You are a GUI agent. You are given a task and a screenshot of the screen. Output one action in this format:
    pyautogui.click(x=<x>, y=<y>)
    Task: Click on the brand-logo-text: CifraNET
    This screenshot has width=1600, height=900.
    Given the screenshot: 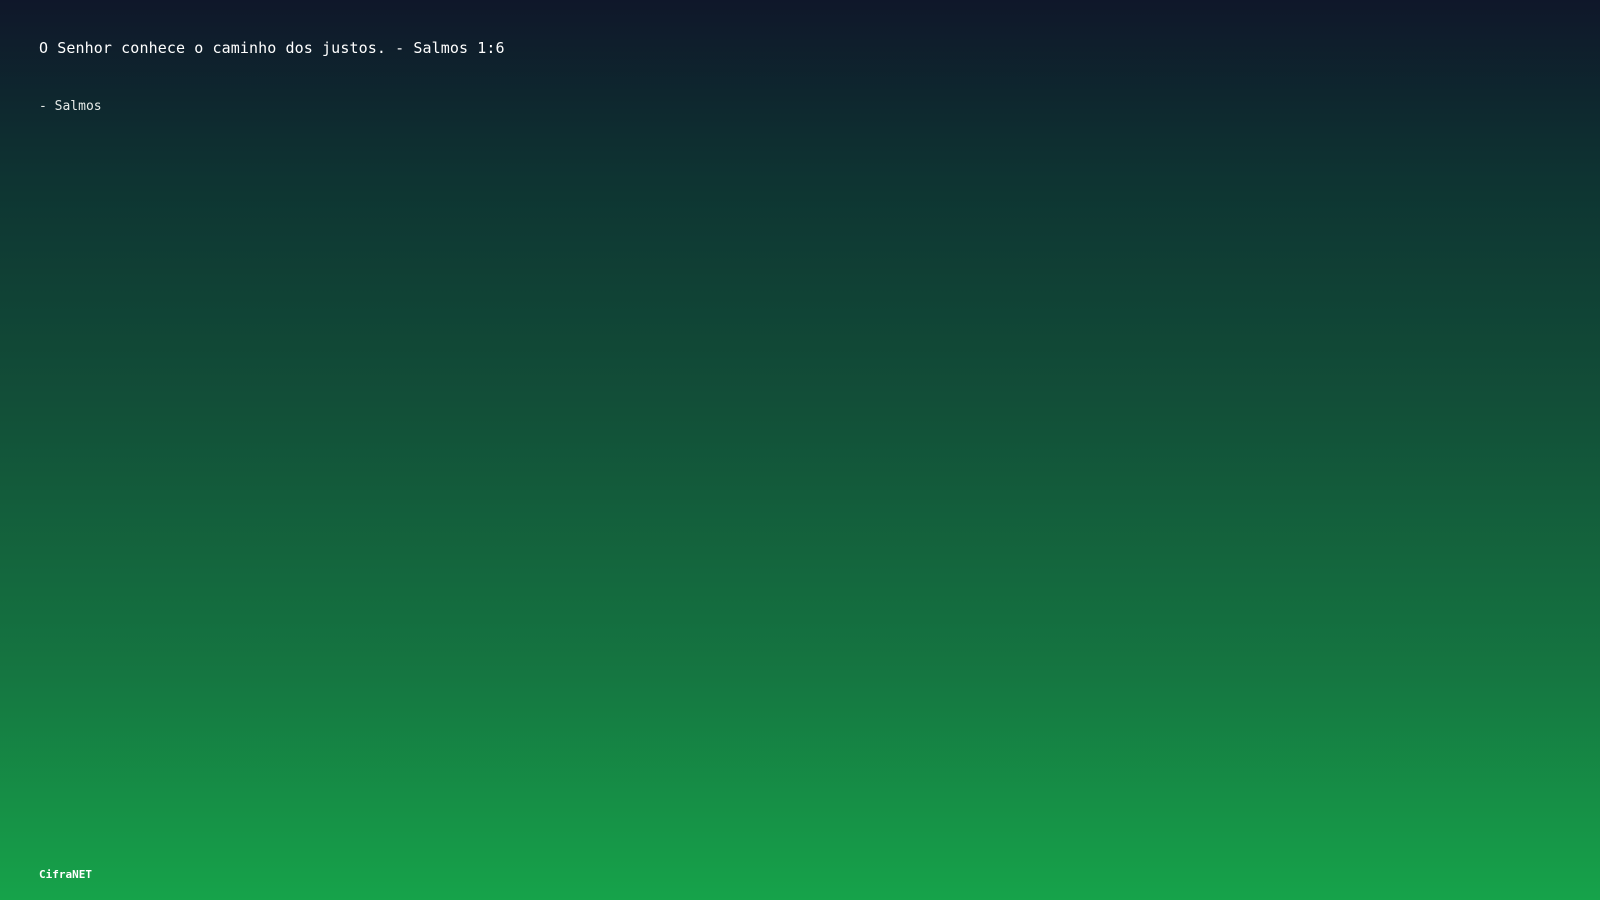 What is the action you would take?
    pyautogui.click(x=65, y=874)
    